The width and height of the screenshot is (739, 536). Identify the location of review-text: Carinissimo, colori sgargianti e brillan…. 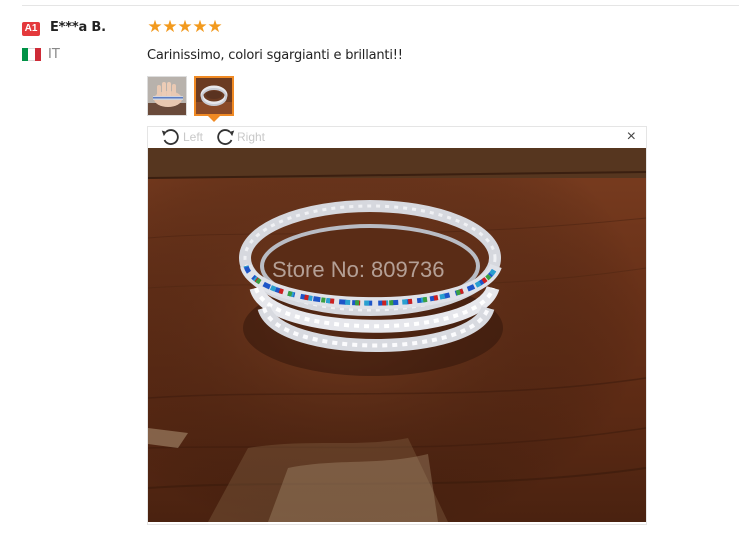
(275, 55).